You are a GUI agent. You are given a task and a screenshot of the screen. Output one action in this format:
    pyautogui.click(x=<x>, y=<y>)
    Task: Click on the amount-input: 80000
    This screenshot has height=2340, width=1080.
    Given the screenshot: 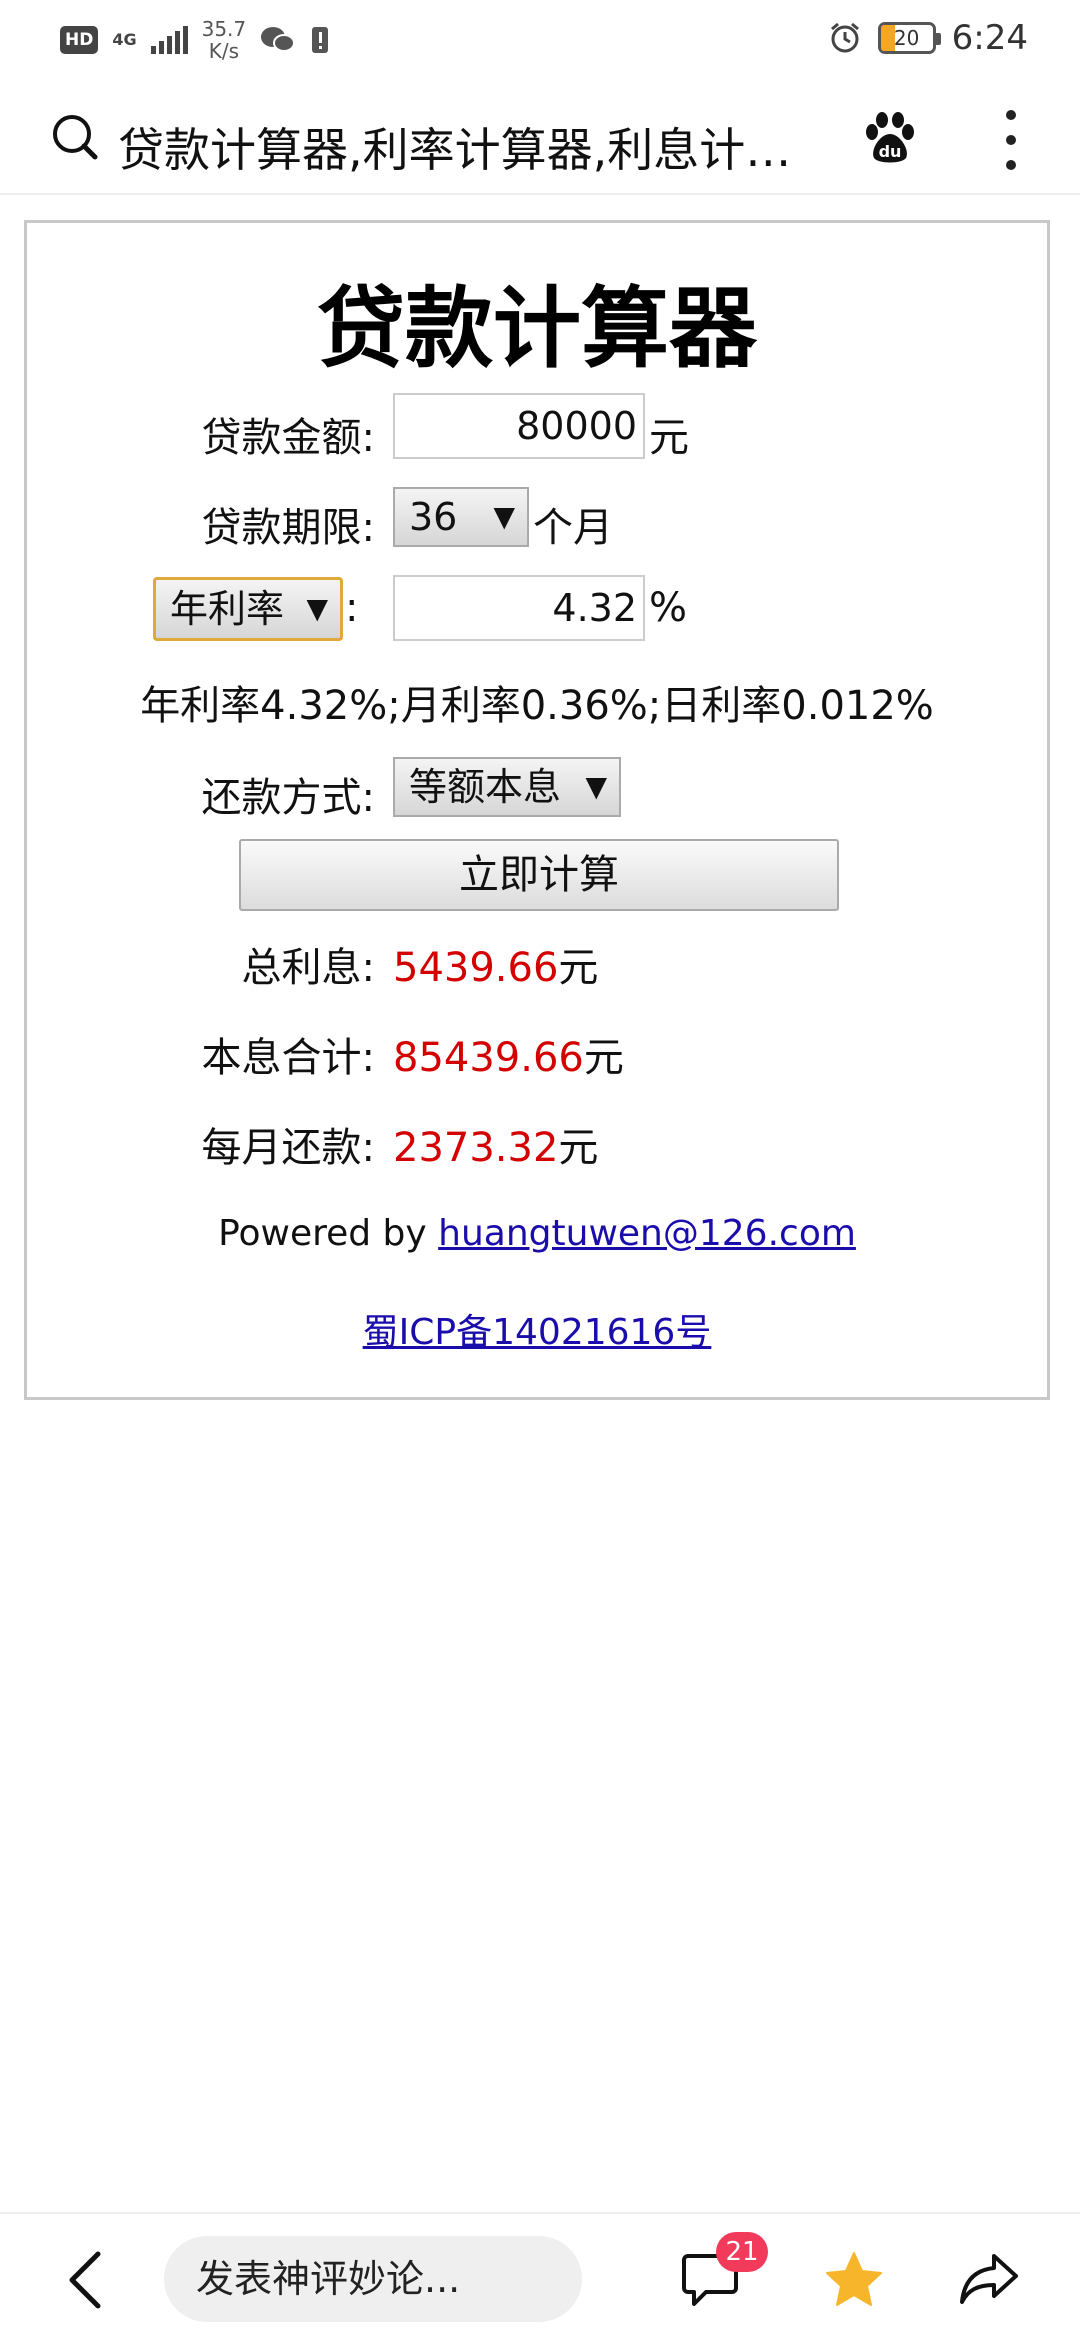 What is the action you would take?
    pyautogui.click(x=519, y=426)
    